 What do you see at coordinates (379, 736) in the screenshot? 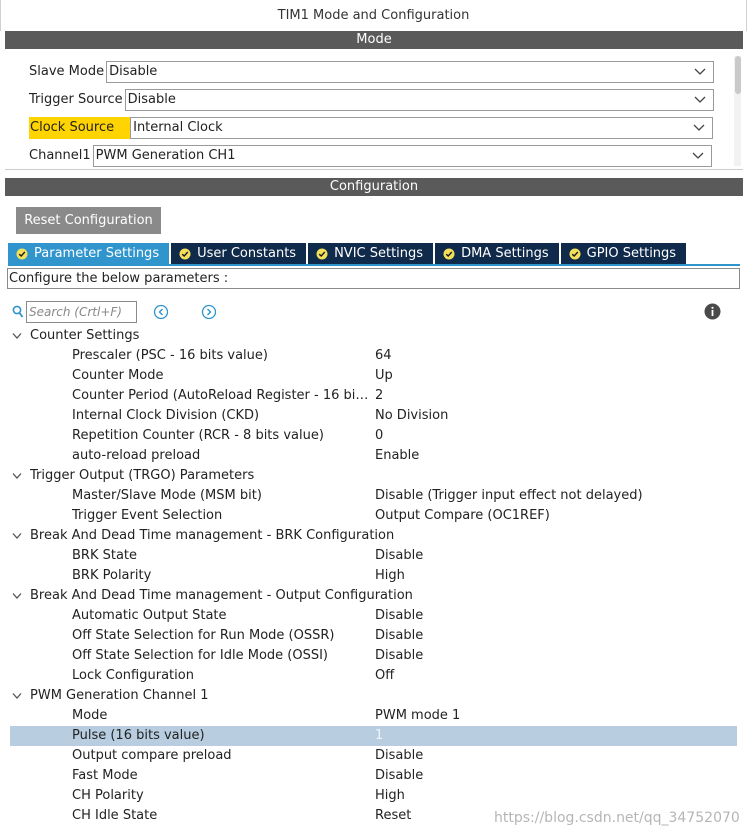
I see `parameter-value: 1` at bounding box center [379, 736].